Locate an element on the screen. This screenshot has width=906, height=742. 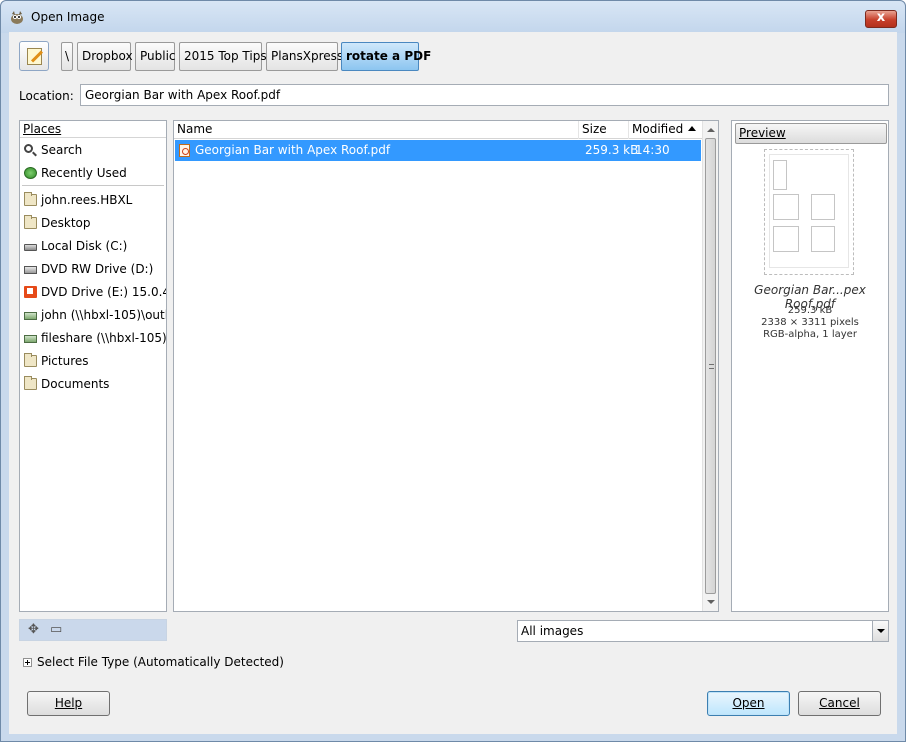
location-label: Location: is located at coordinates (46, 96).